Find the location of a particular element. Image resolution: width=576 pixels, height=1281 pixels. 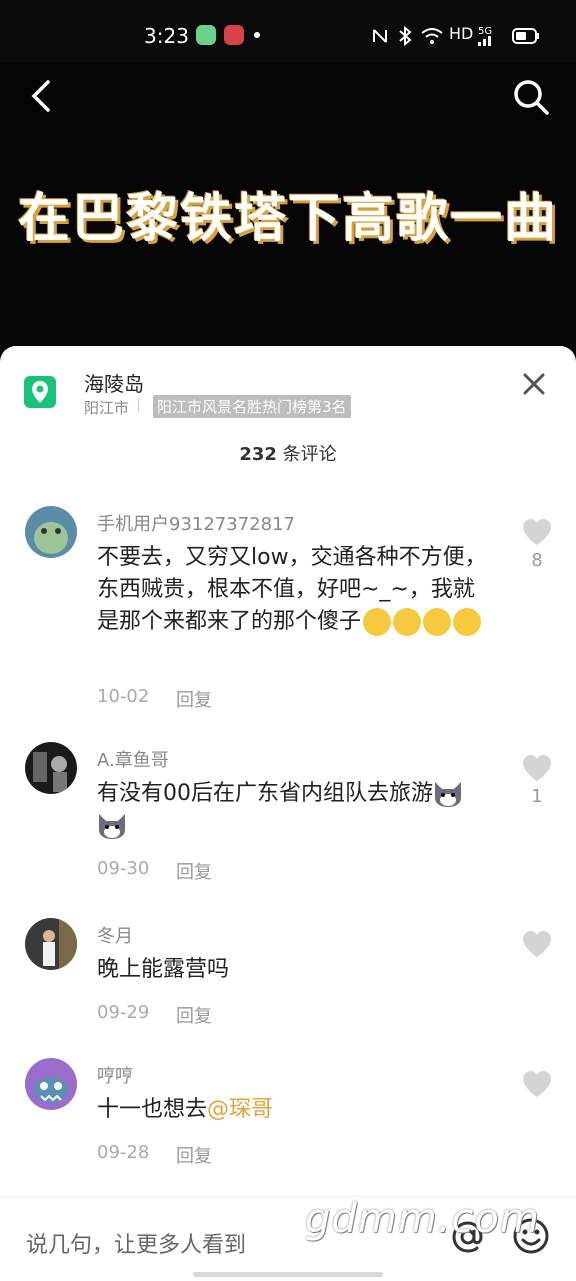

network-hd-label: HD is located at coordinates (461, 33).